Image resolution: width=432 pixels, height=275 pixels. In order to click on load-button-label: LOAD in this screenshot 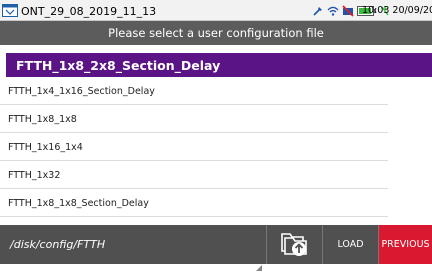, I will do `click(350, 244)`.